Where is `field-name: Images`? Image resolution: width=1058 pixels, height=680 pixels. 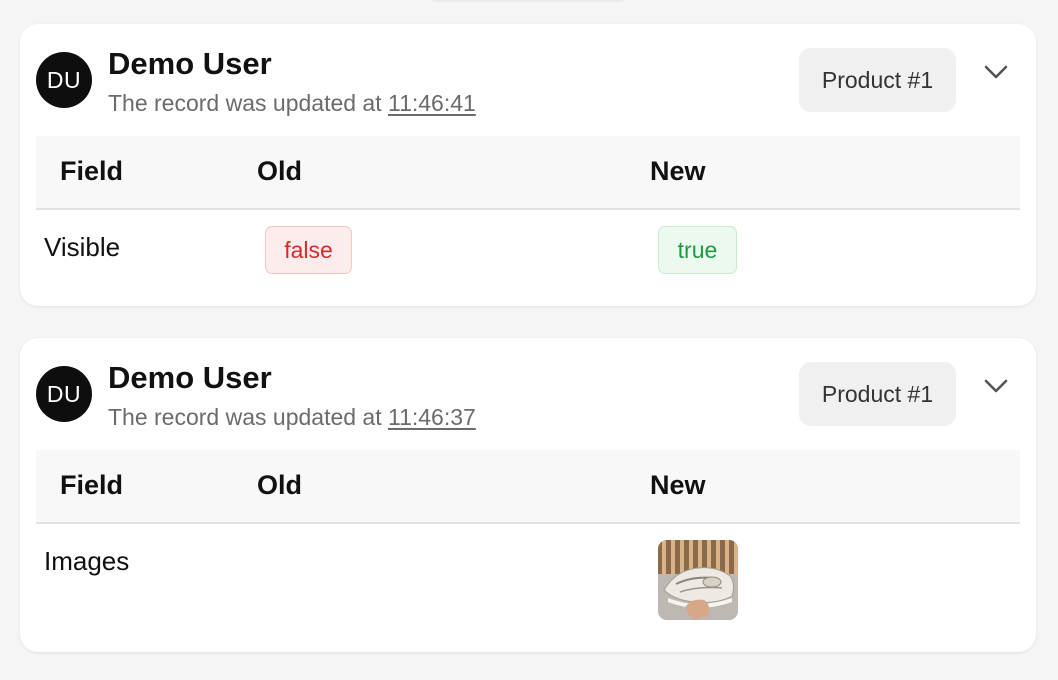
field-name: Images is located at coordinates (87, 561).